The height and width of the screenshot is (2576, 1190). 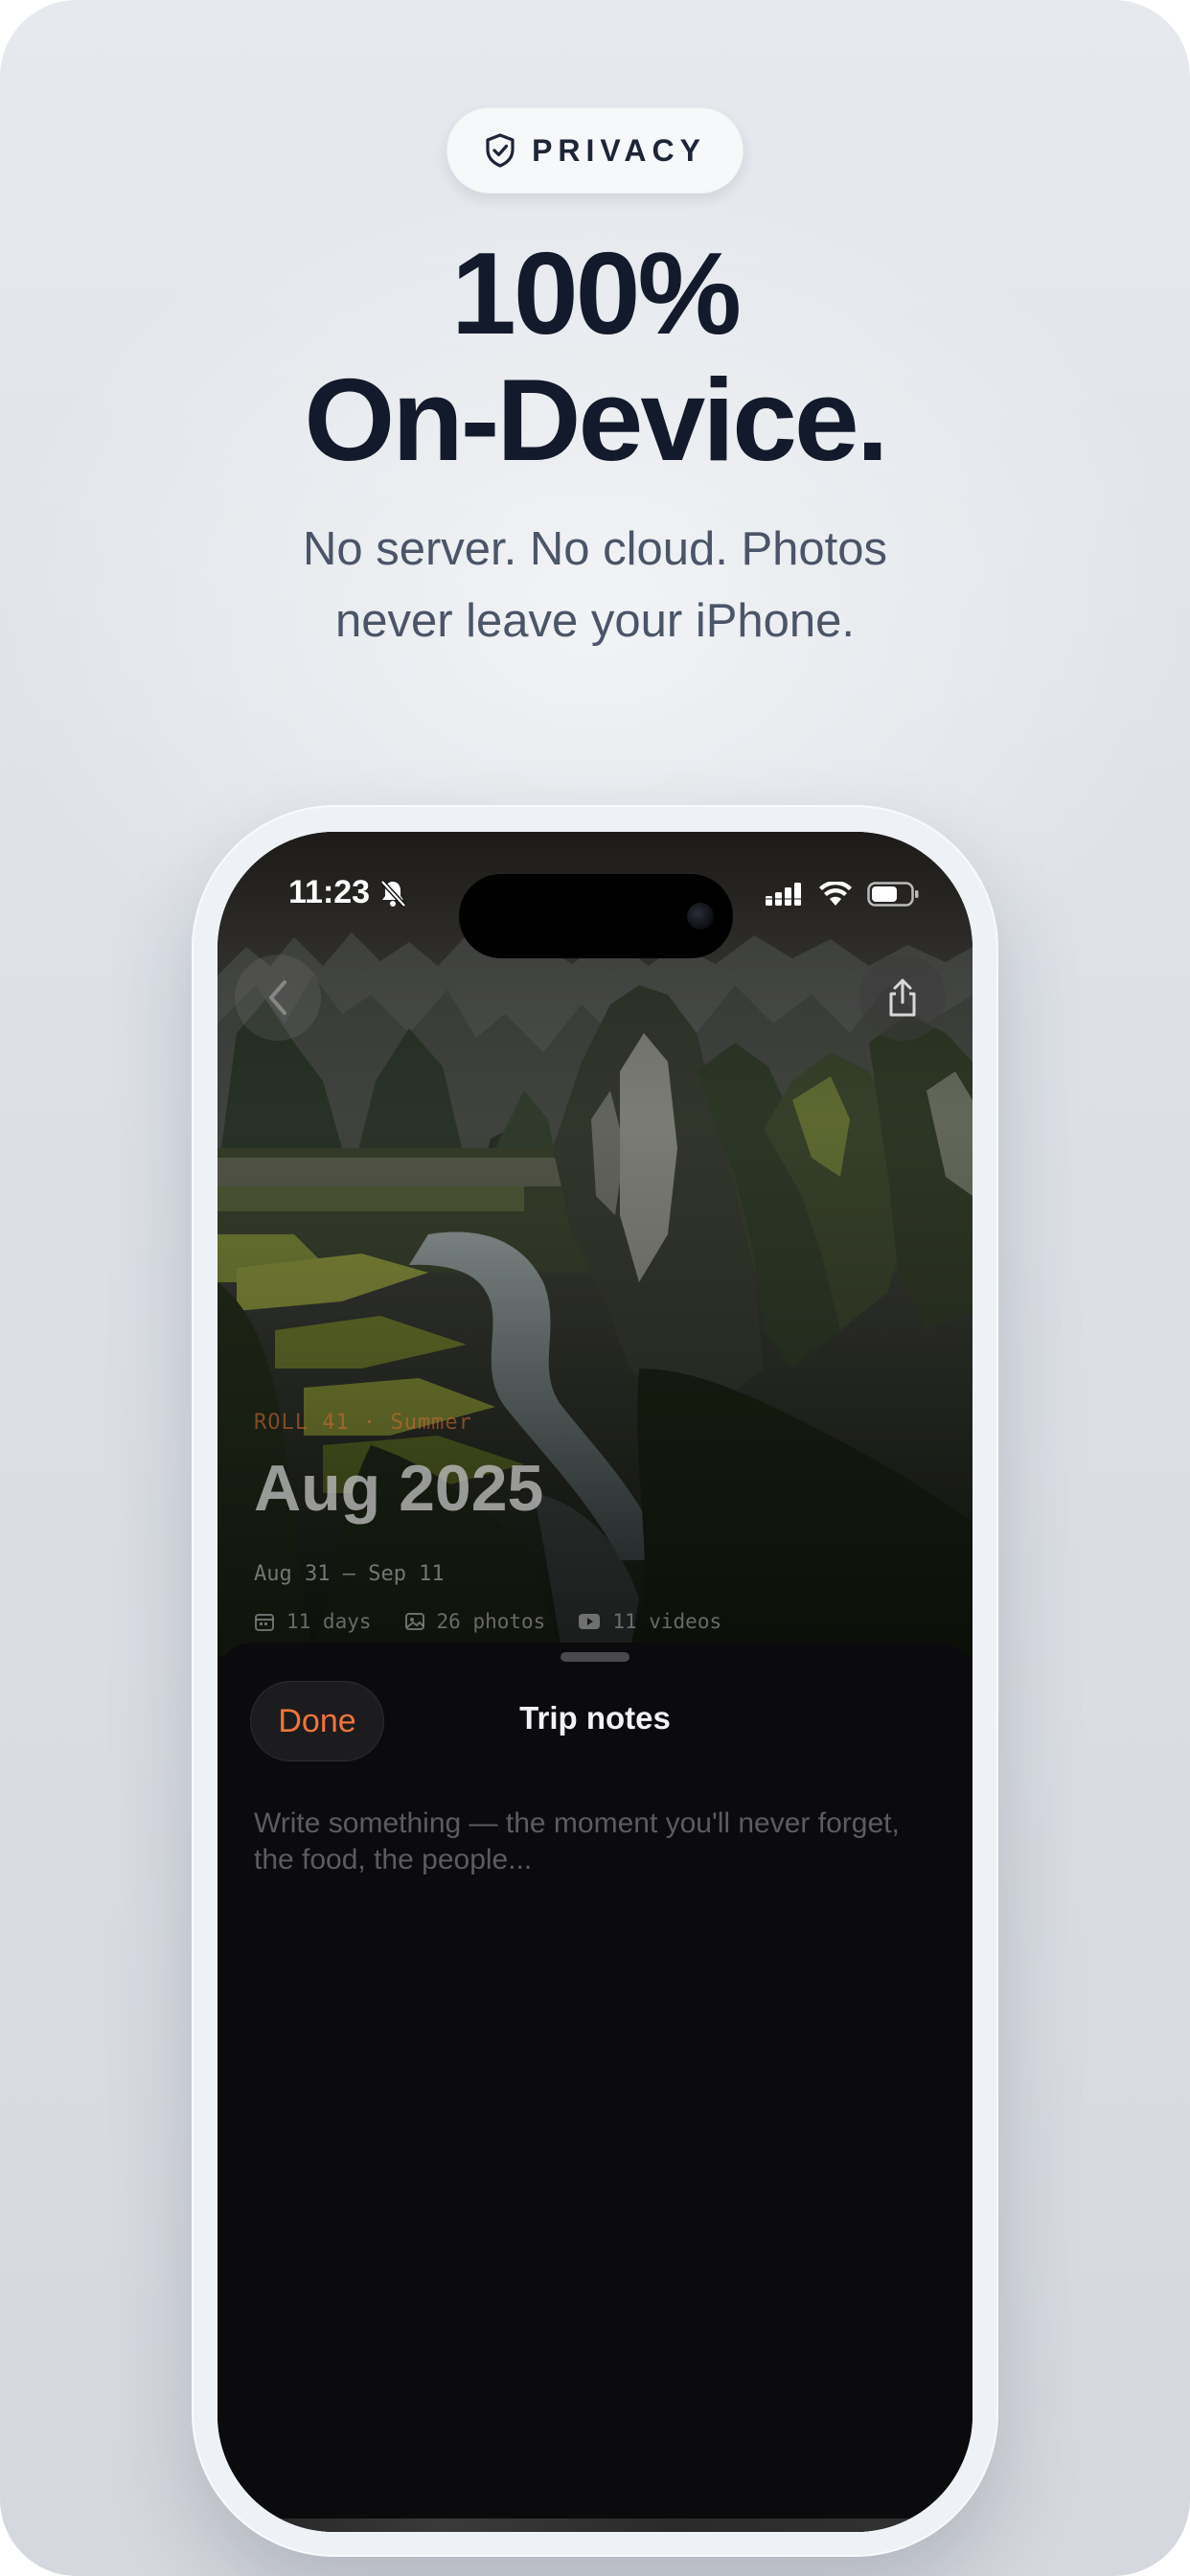 What do you see at coordinates (264, 1622) in the screenshot?
I see `calendar-icon` at bounding box center [264, 1622].